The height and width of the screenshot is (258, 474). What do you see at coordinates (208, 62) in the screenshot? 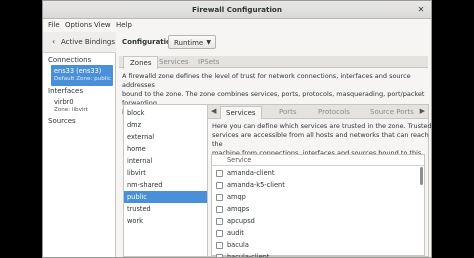
I see `tab-ipsets: IPSets` at bounding box center [208, 62].